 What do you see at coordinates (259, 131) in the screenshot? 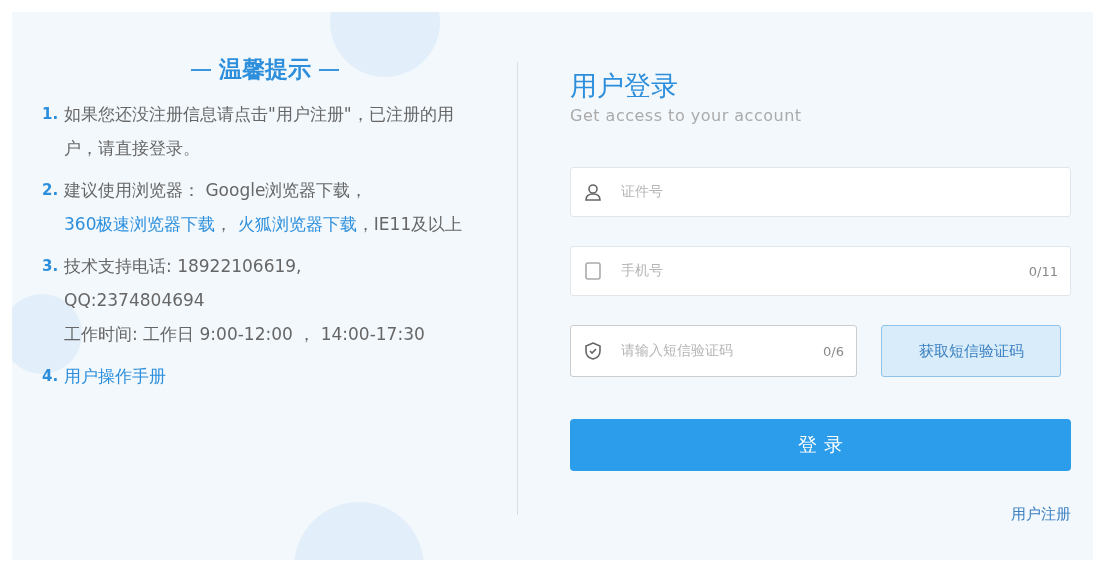
I see `tip-text: 如果您还没注册信息请点击"用户注册"，已注册的用户，请直接登录。` at bounding box center [259, 131].